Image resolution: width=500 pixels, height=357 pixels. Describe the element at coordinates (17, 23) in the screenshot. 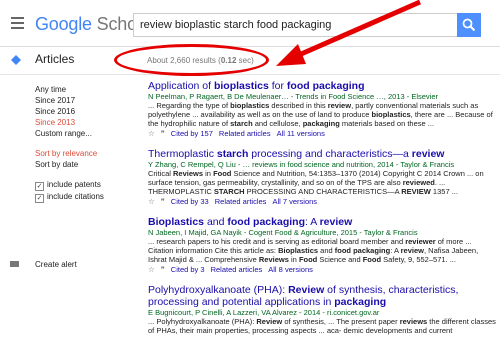

I see `menu-icon` at that location.